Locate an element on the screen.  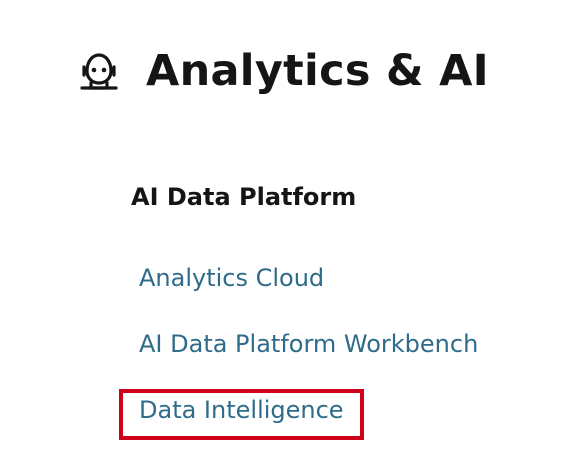
page-title: Analytics & AI is located at coordinates (317, 70).